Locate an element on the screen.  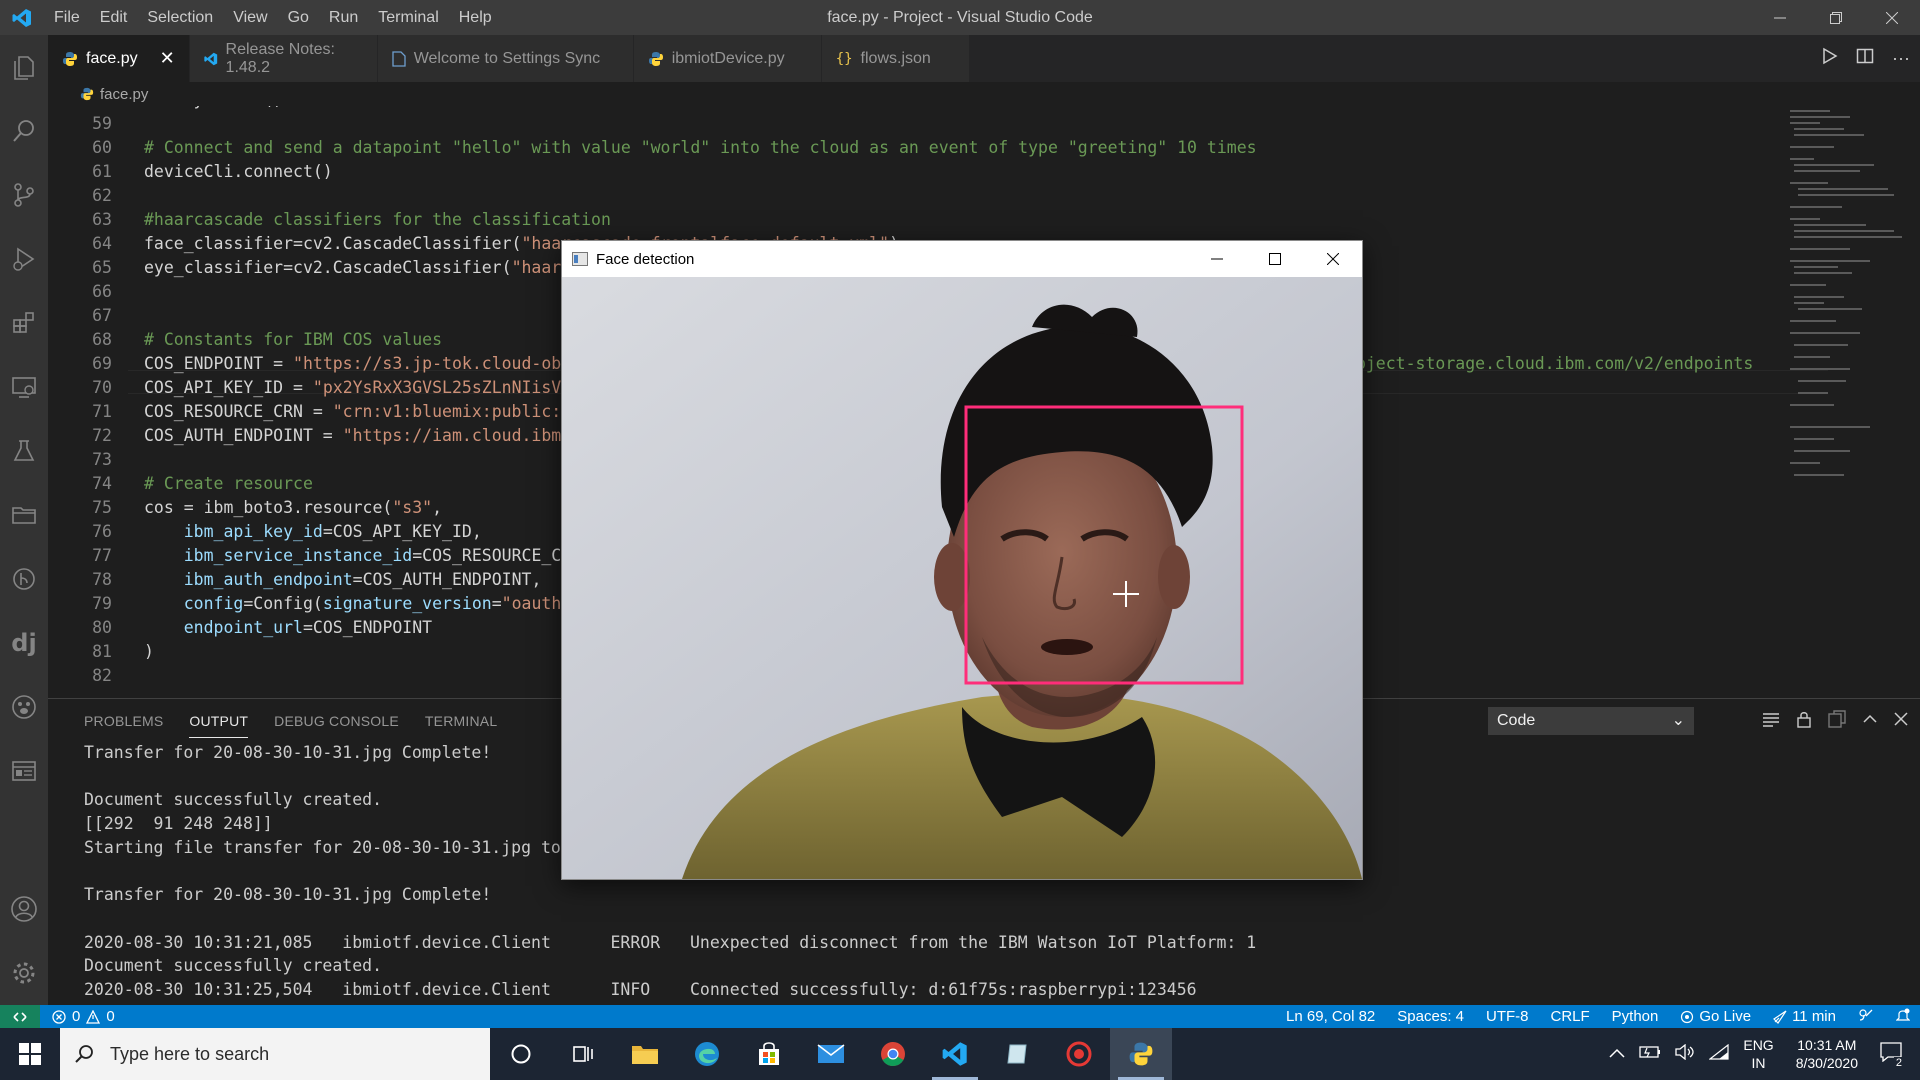
minimap is located at coordinates (1846, 402).